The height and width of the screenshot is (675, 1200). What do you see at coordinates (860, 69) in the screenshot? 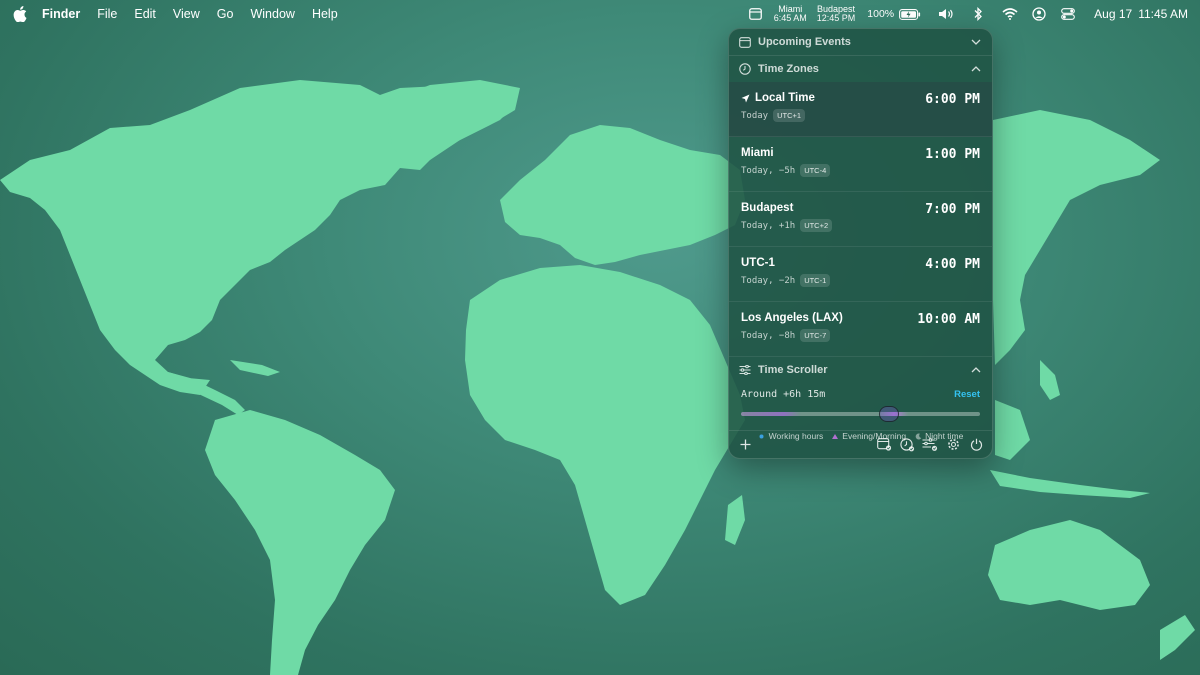
I see `time-zones-header: Time Zones` at bounding box center [860, 69].